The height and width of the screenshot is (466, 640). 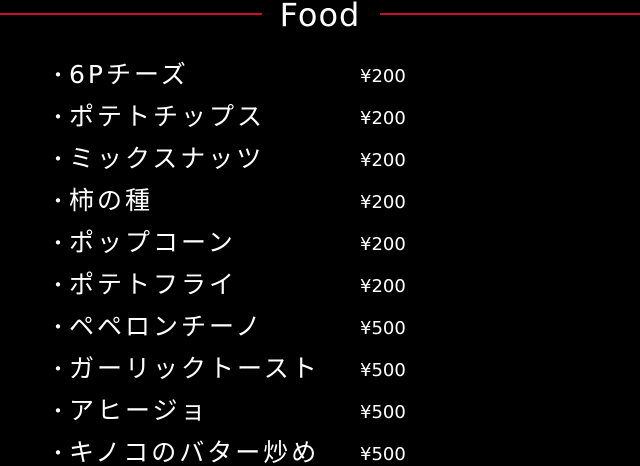 What do you see at coordinates (131, 14) in the screenshot?
I see `header-rule-left` at bounding box center [131, 14].